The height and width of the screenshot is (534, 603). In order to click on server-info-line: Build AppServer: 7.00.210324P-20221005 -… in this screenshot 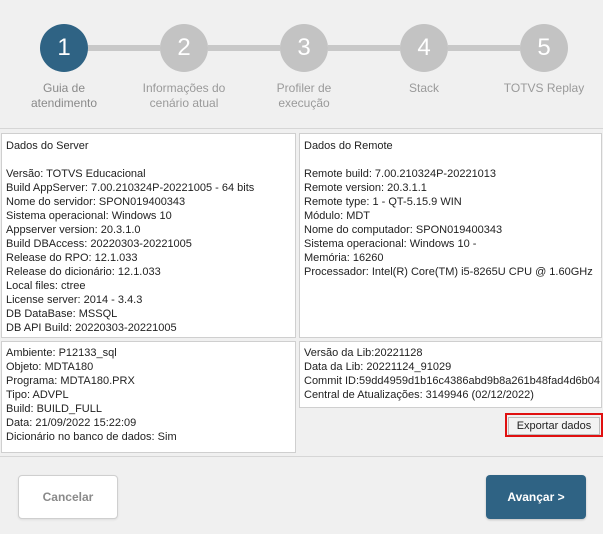, I will do `click(130, 188)`.